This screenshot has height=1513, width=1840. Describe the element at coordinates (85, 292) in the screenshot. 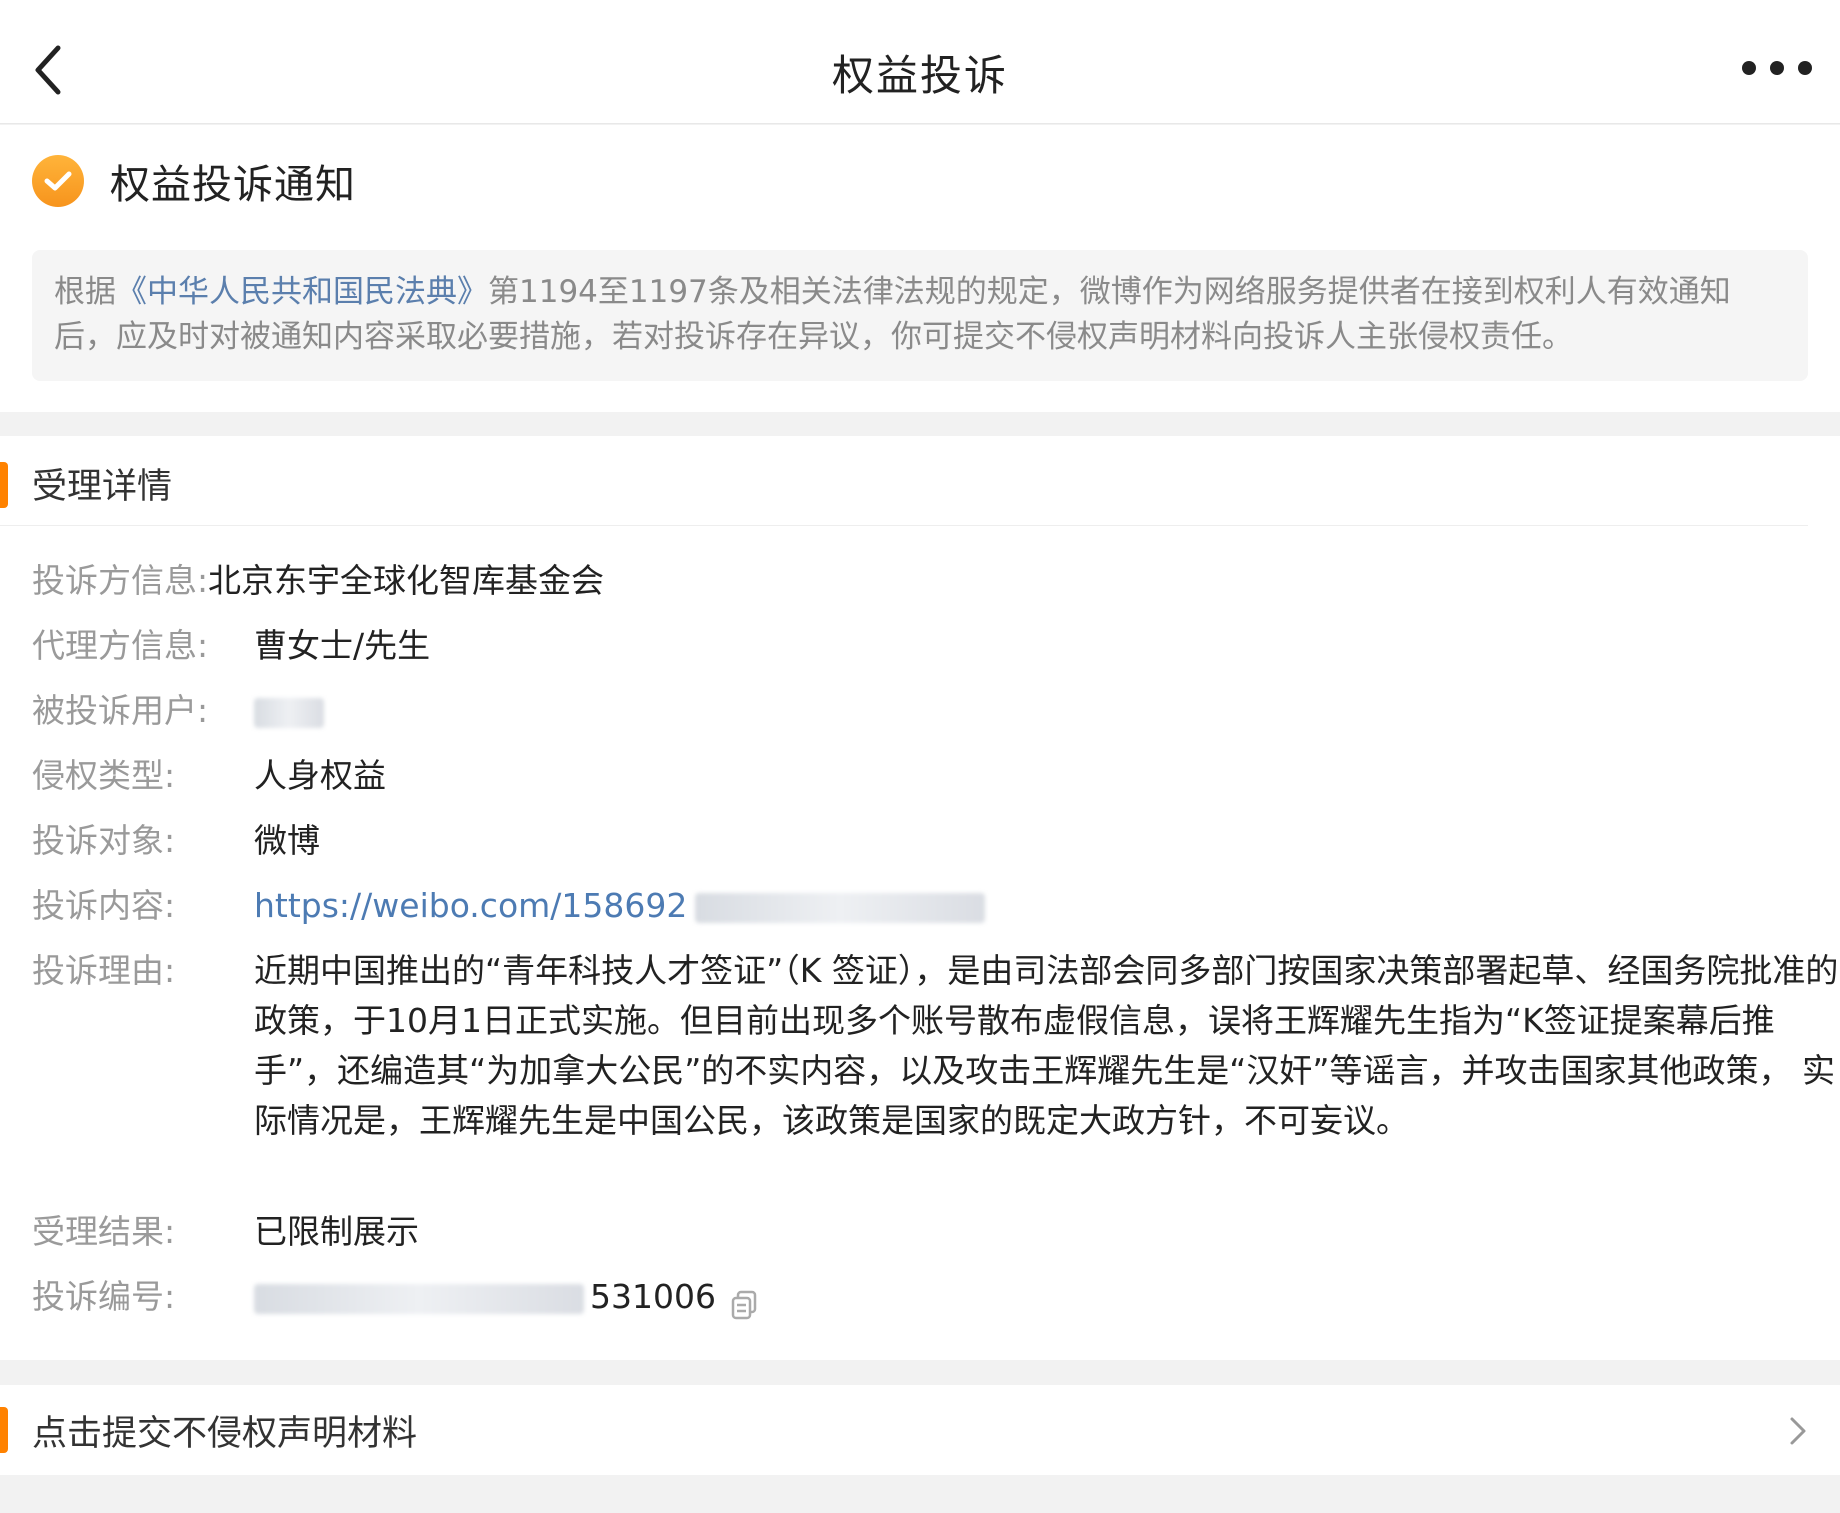

I see `notice-text-prefix: 根据` at that location.